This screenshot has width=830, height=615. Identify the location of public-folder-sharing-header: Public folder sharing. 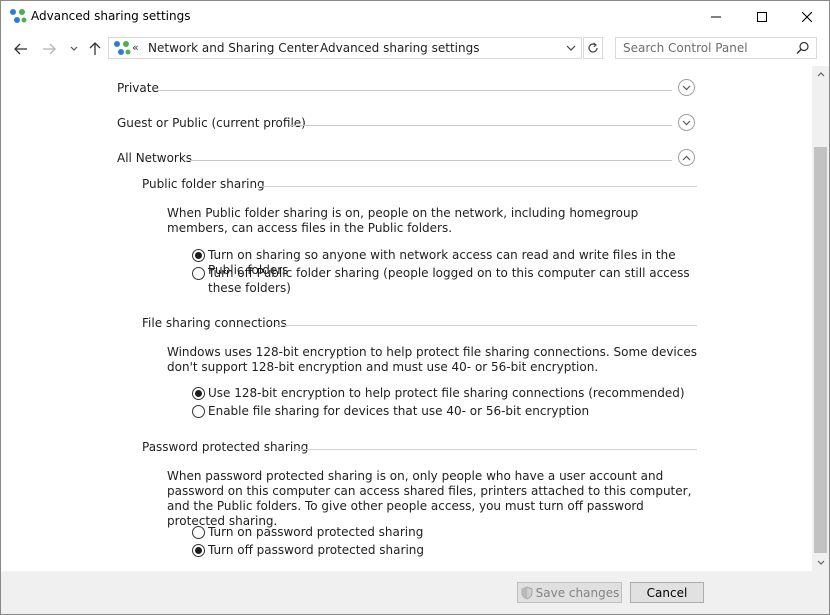
(419, 186).